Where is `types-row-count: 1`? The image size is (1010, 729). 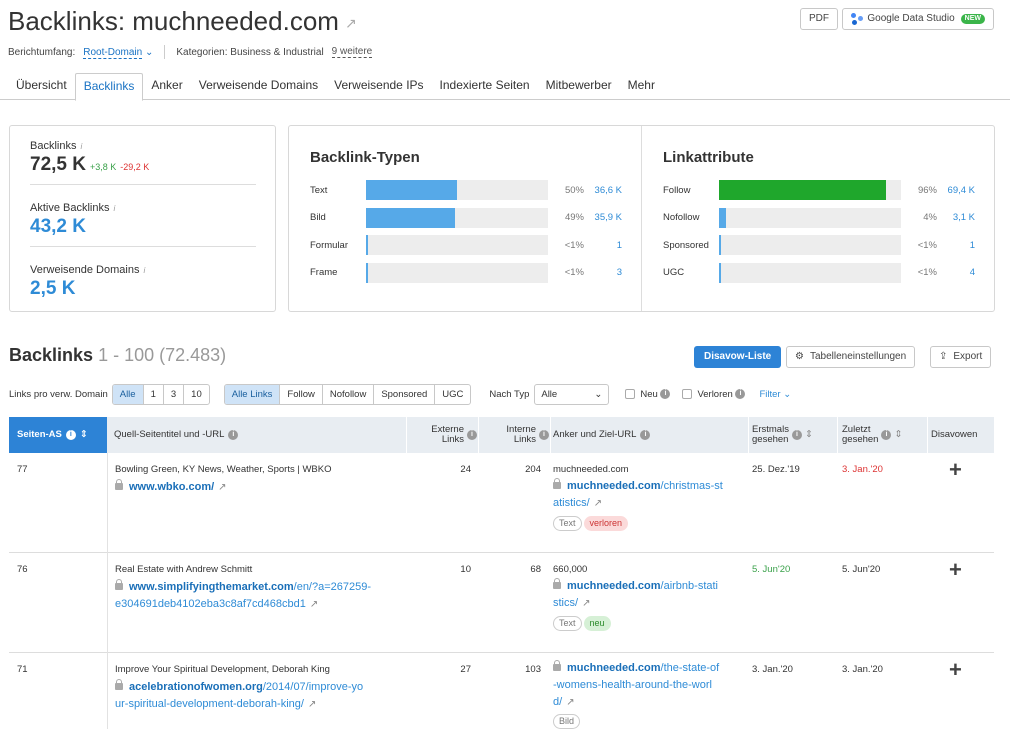
types-row-count: 1 is located at coordinates (603, 245).